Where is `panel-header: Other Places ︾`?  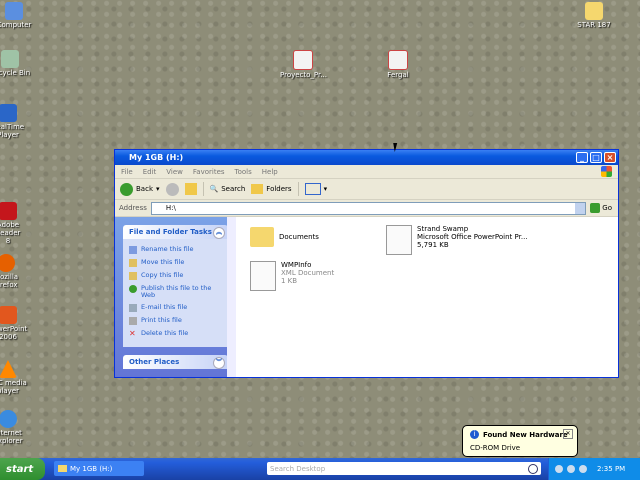
panel-header: Other Places ︾ is located at coordinates (175, 362).